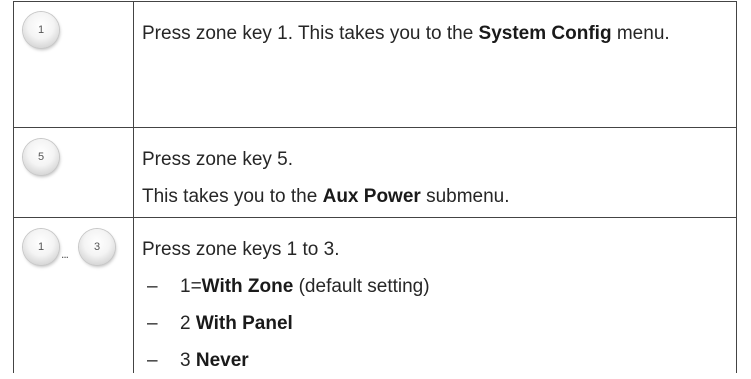  I want to click on instruction-text-part: This takes you to the, so click(232, 196).